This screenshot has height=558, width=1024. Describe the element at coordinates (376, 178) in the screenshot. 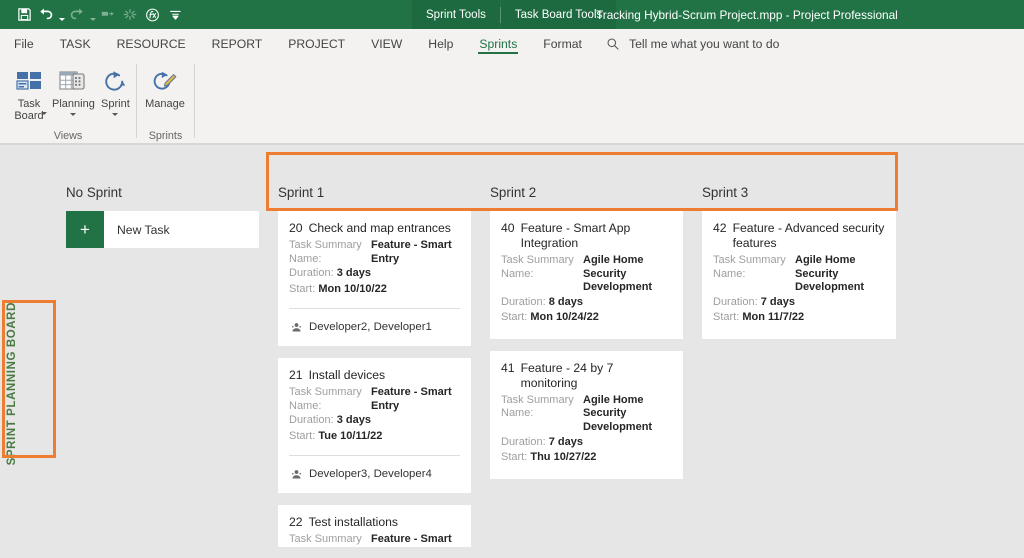

I see `column-header-sprint-1: Sprint 1` at that location.